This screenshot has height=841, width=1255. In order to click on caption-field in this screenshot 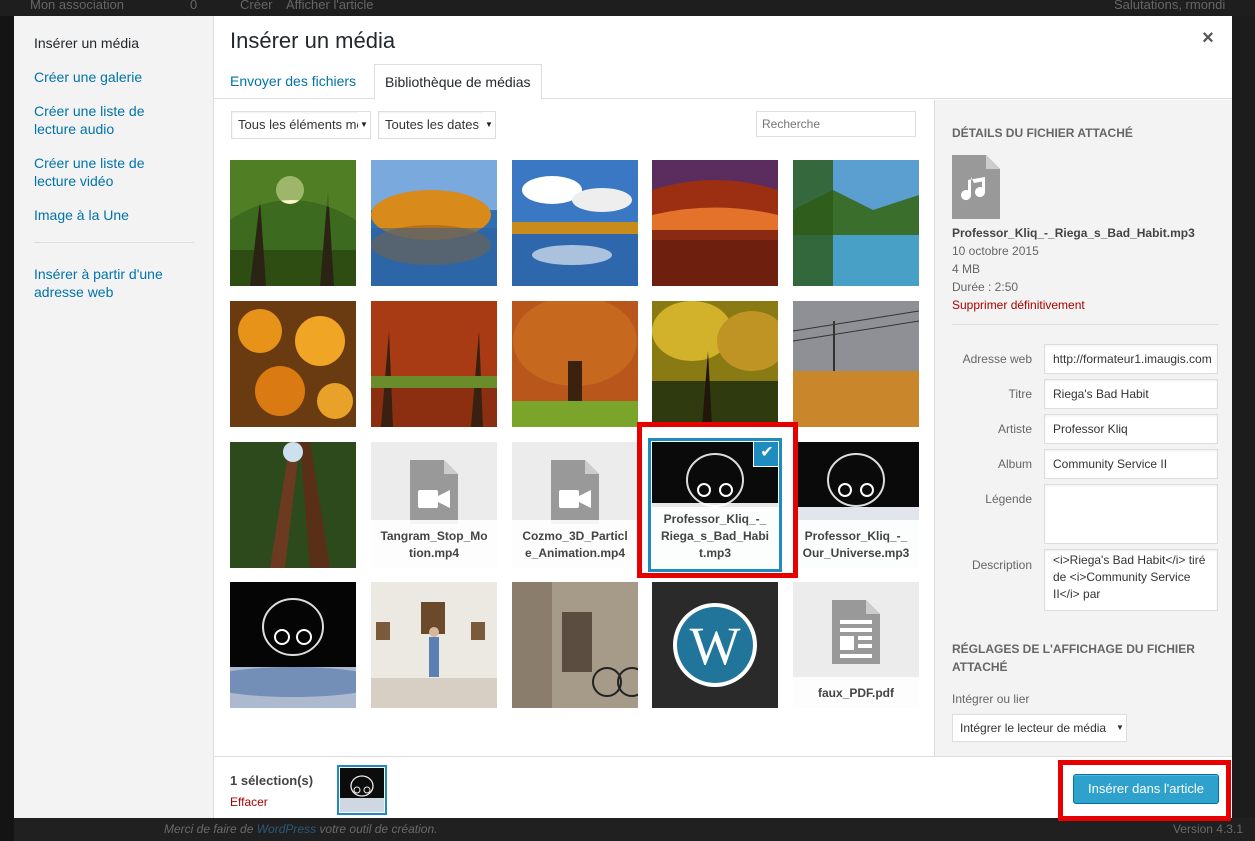, I will do `click(1131, 514)`.